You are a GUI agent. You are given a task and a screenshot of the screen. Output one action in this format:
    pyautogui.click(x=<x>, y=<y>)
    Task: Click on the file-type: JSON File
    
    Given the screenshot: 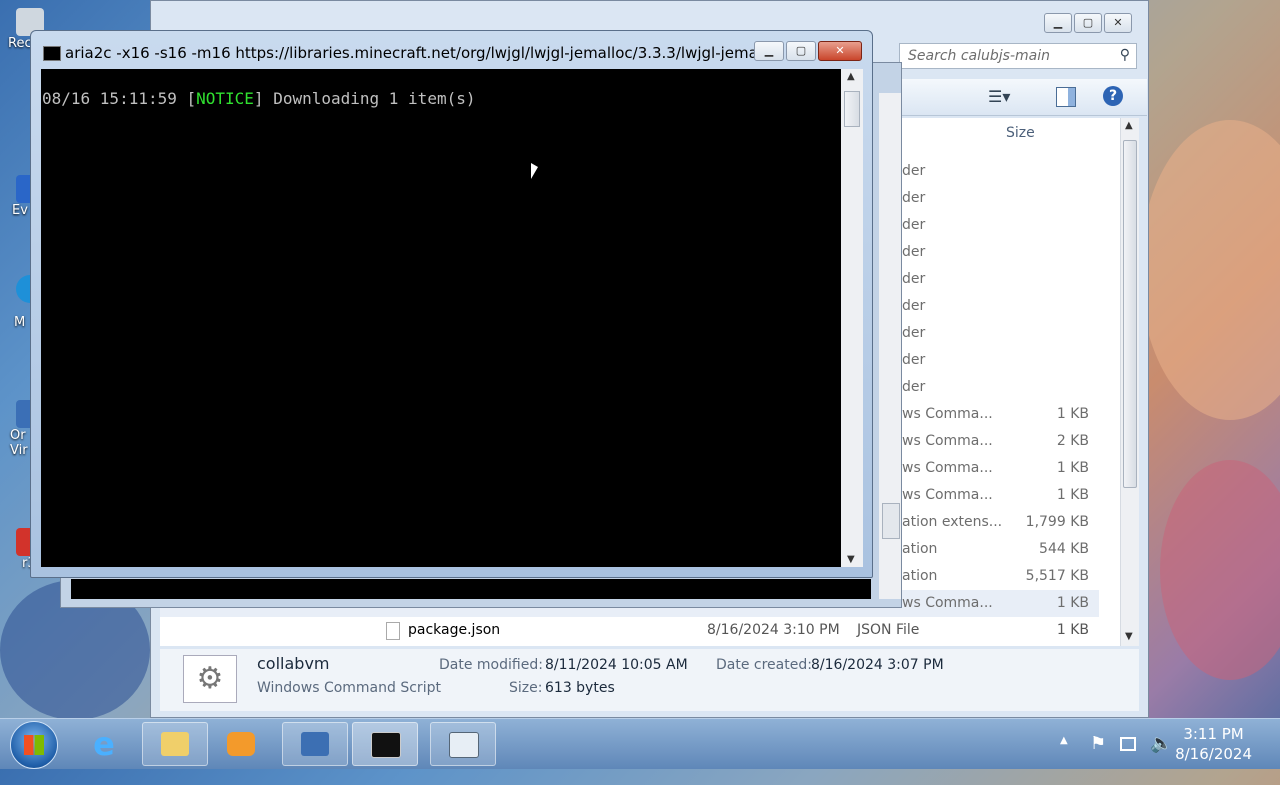 What is the action you would take?
    pyautogui.click(x=888, y=630)
    